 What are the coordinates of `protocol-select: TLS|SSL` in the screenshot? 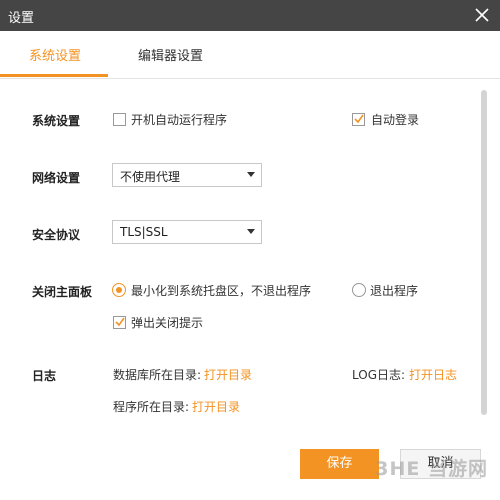 It's located at (187, 232).